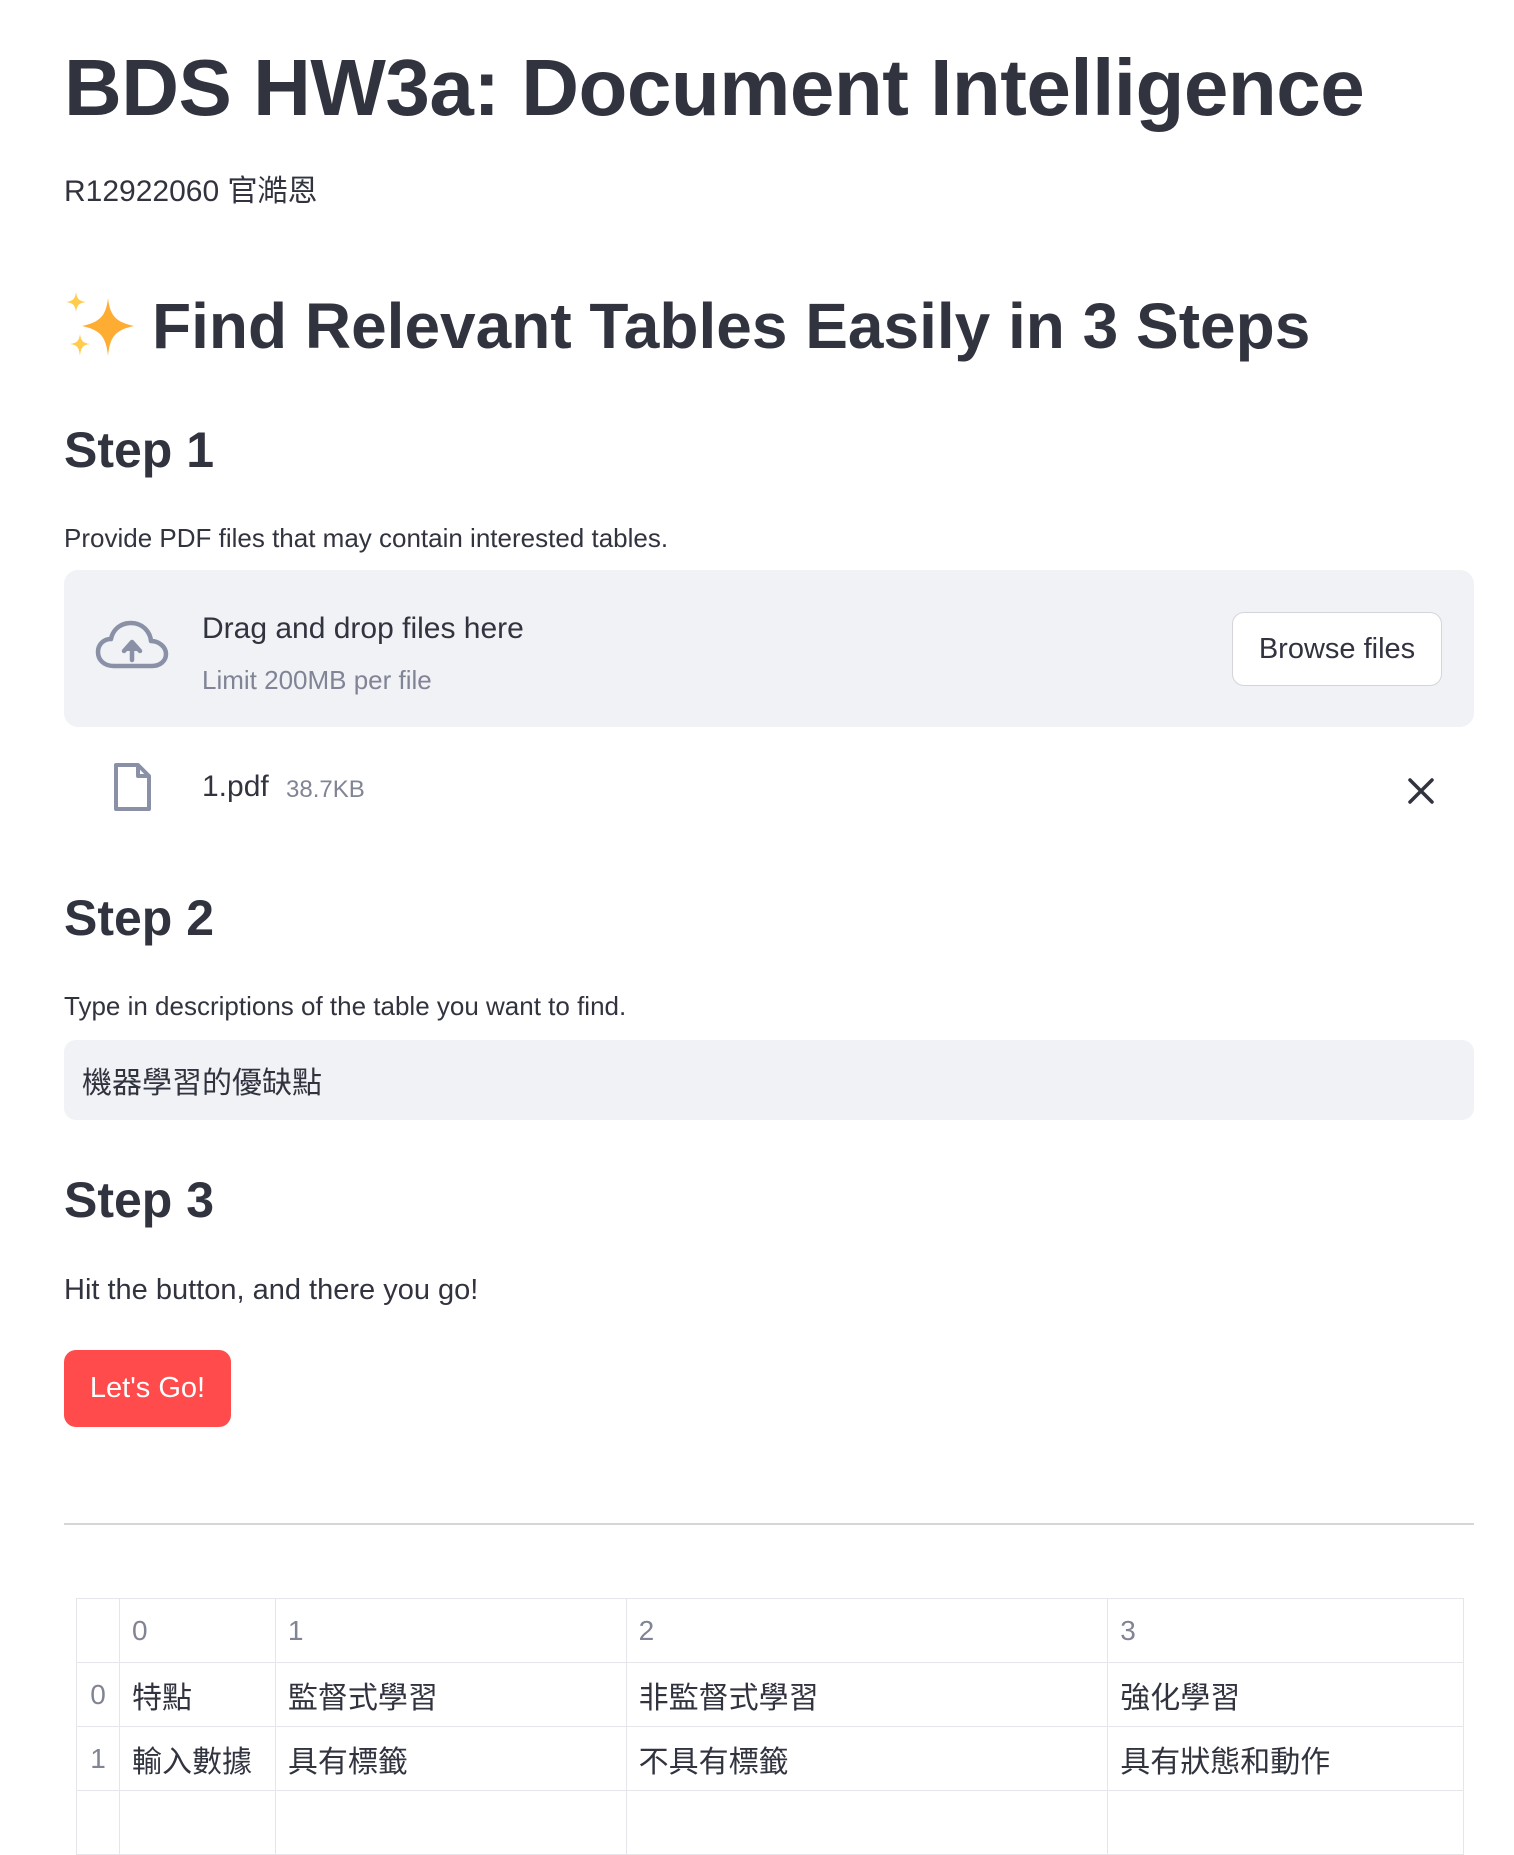 This screenshot has width=1514, height=1855. What do you see at coordinates (271, 1290) in the screenshot?
I see `step-3-description: Hit the button, and there you go!` at bounding box center [271, 1290].